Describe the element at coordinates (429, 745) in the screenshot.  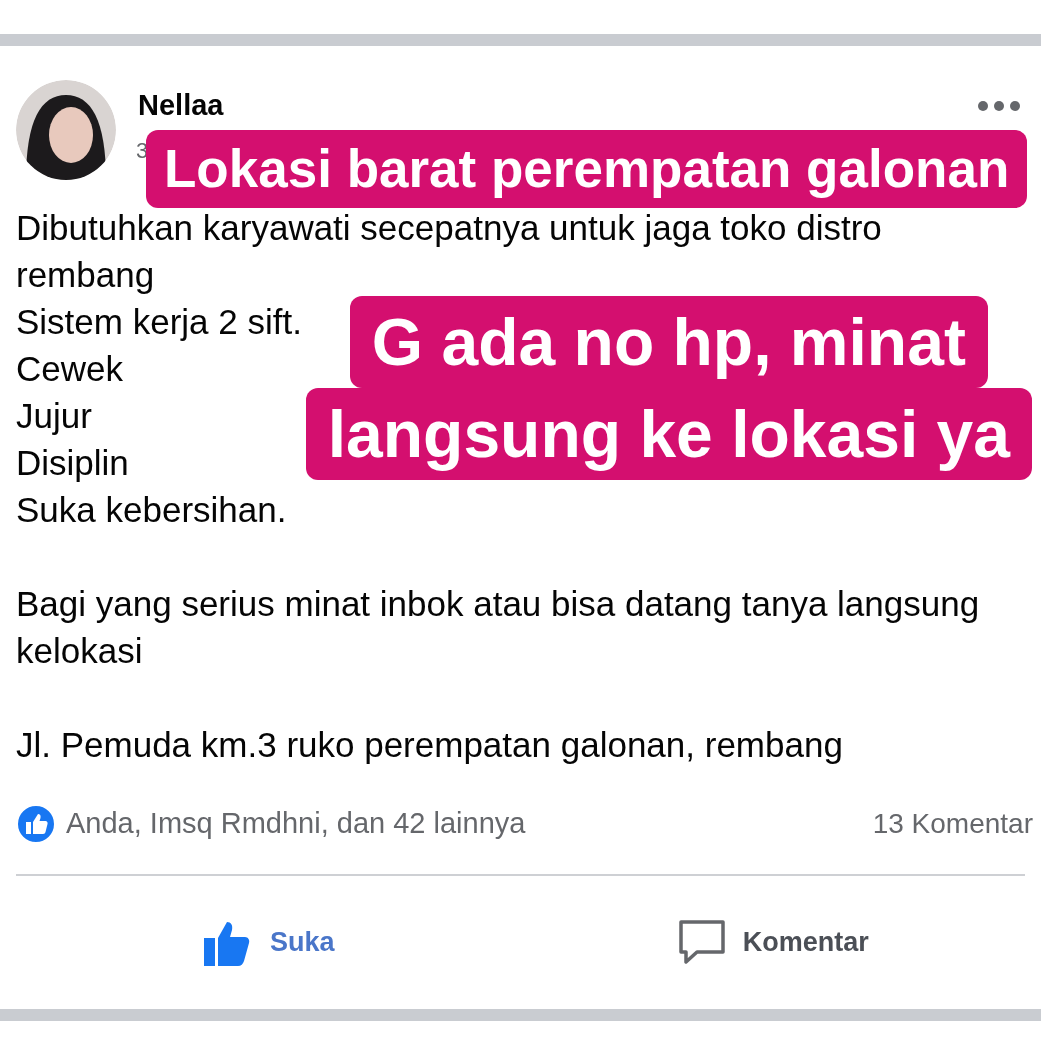
I see `post-text-line: Jl. Pemuda km.3 ruko perempatan galonan, rembang` at that location.